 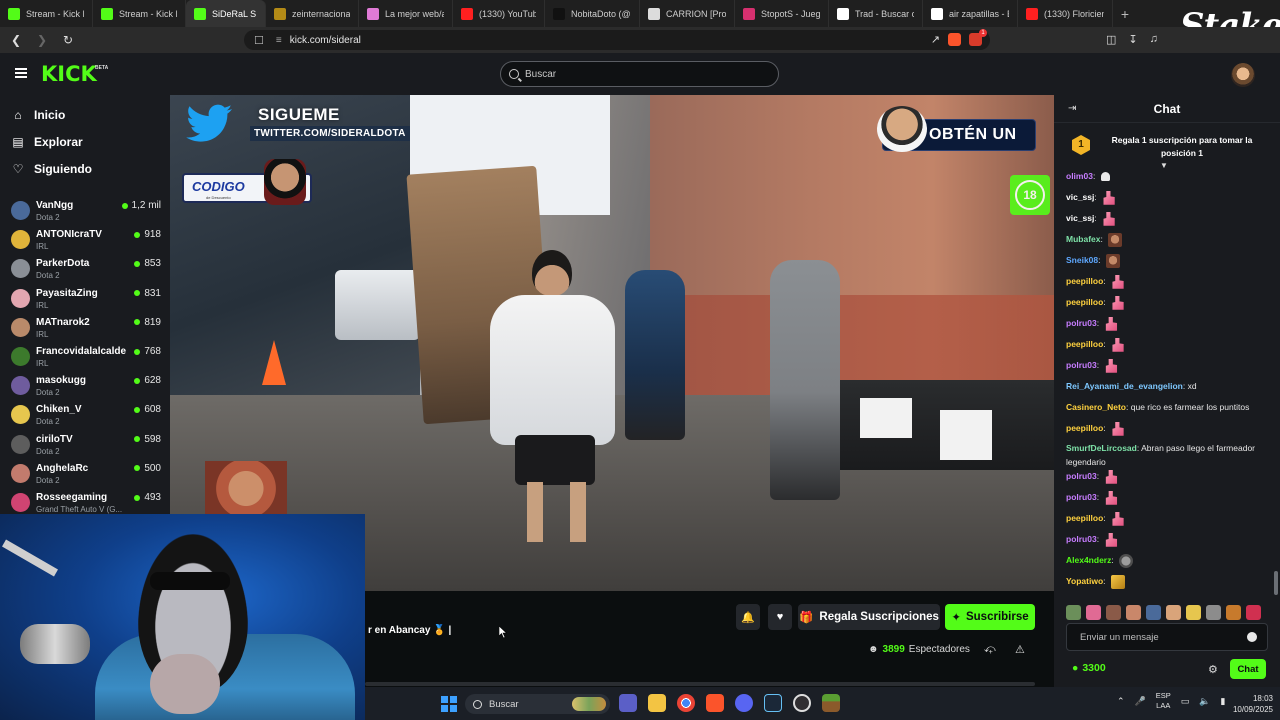 I want to click on obs-icon, so click(x=802, y=703).